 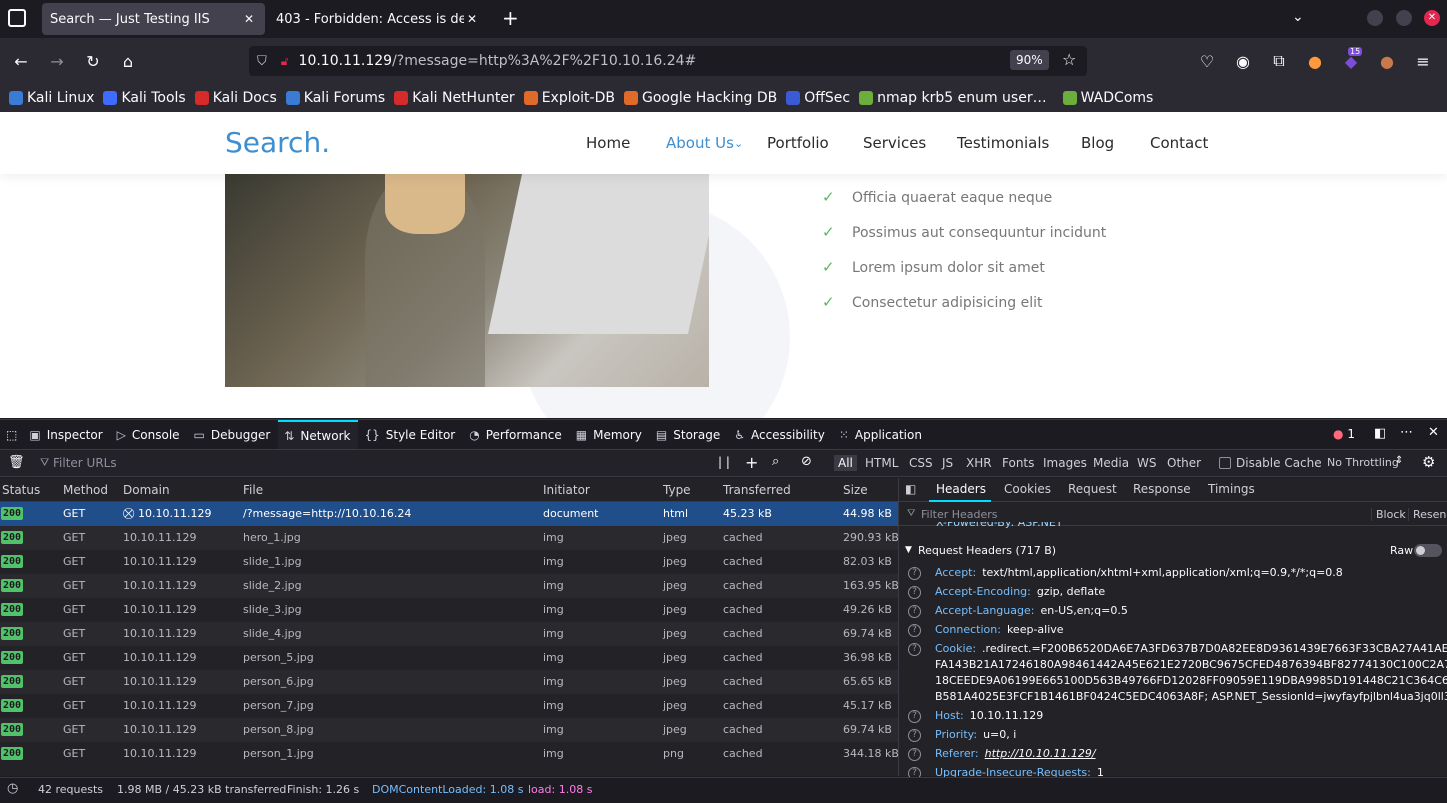 What do you see at coordinates (235, 98) in the screenshot?
I see `bookmark-kali-docs: Kali Docs` at bounding box center [235, 98].